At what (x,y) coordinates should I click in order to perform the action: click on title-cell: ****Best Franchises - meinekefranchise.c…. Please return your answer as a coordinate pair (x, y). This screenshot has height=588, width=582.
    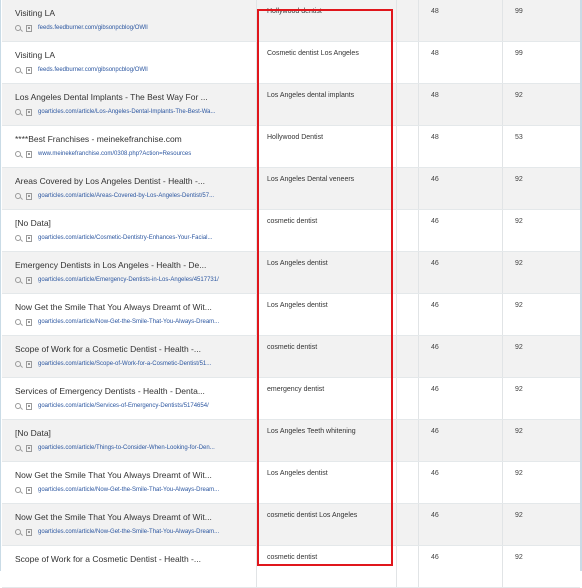
    Looking at the image, I should click on (129, 146).